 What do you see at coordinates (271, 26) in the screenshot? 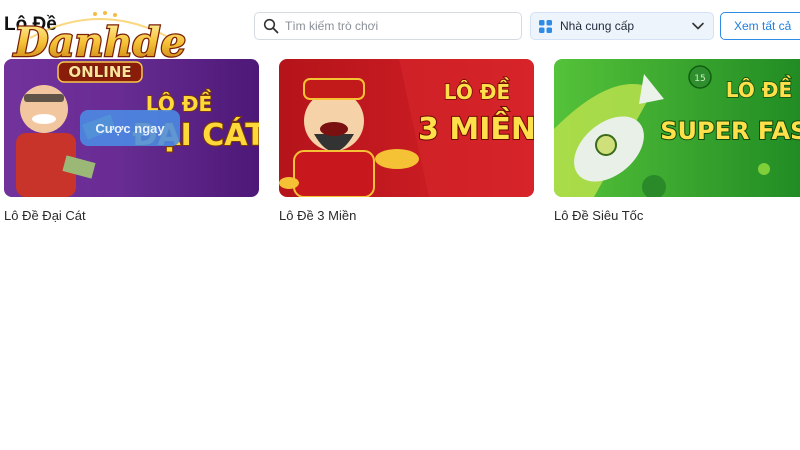
I see `search-icon` at bounding box center [271, 26].